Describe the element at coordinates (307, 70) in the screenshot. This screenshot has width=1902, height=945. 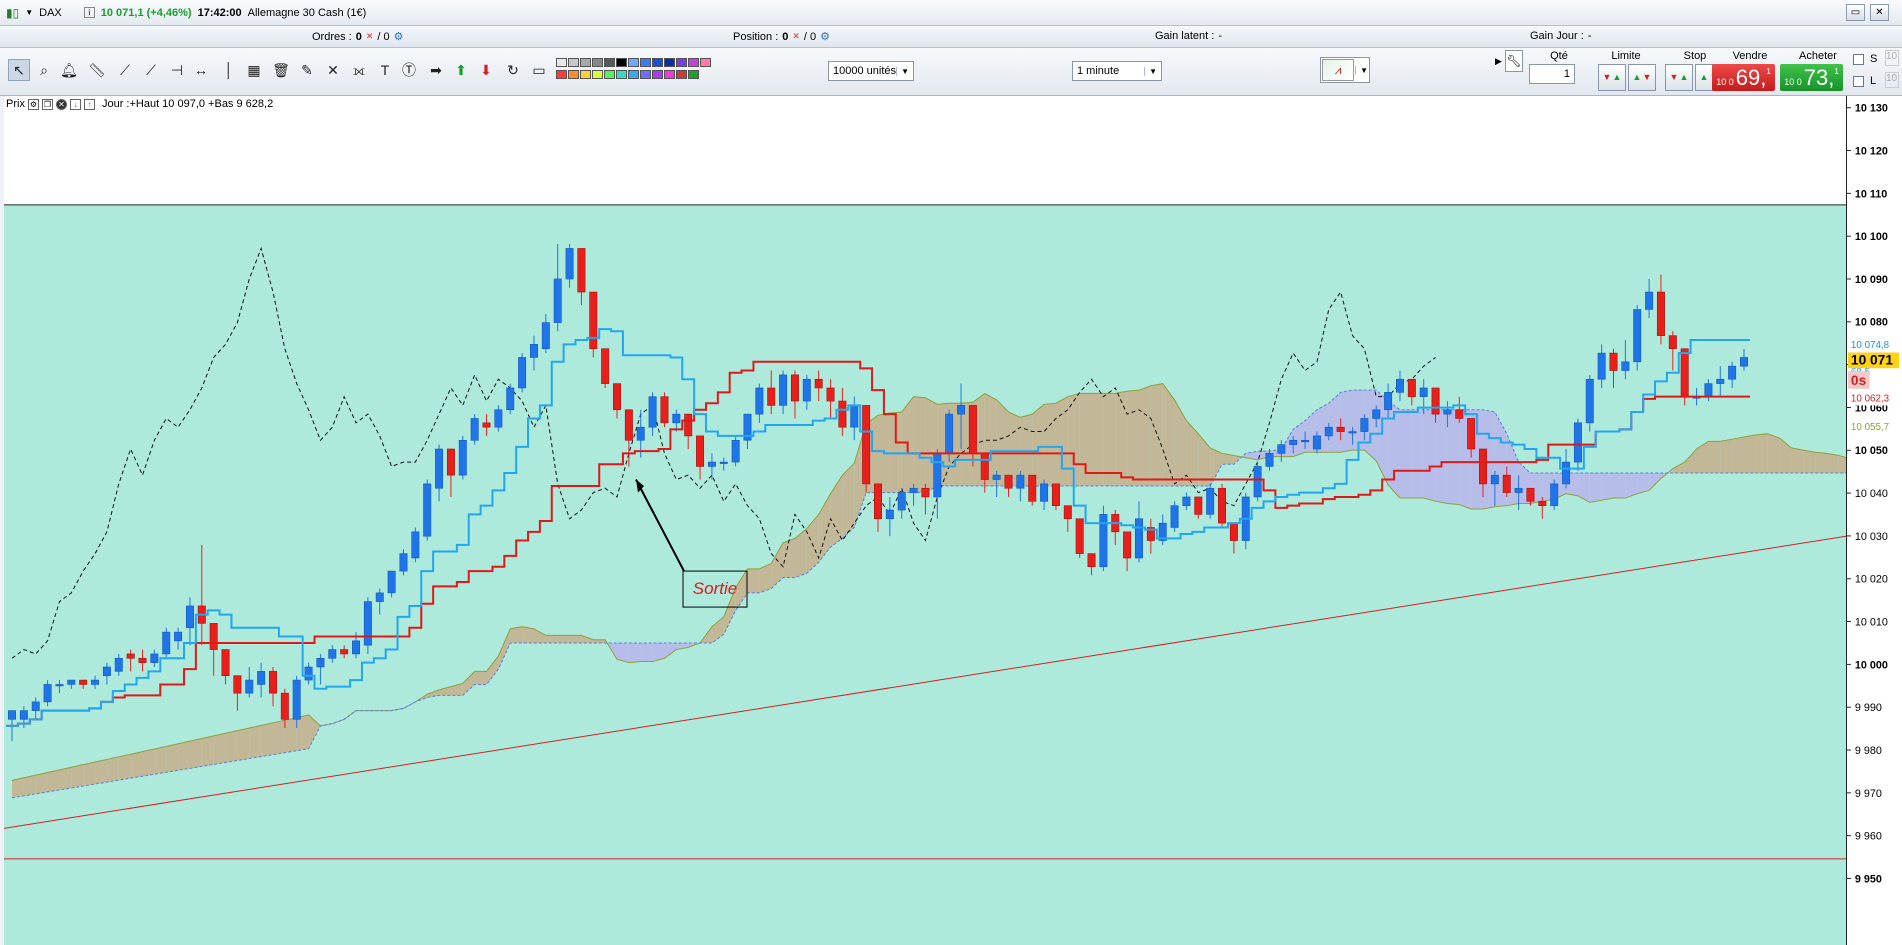
I see `tools-icon: ✎` at that location.